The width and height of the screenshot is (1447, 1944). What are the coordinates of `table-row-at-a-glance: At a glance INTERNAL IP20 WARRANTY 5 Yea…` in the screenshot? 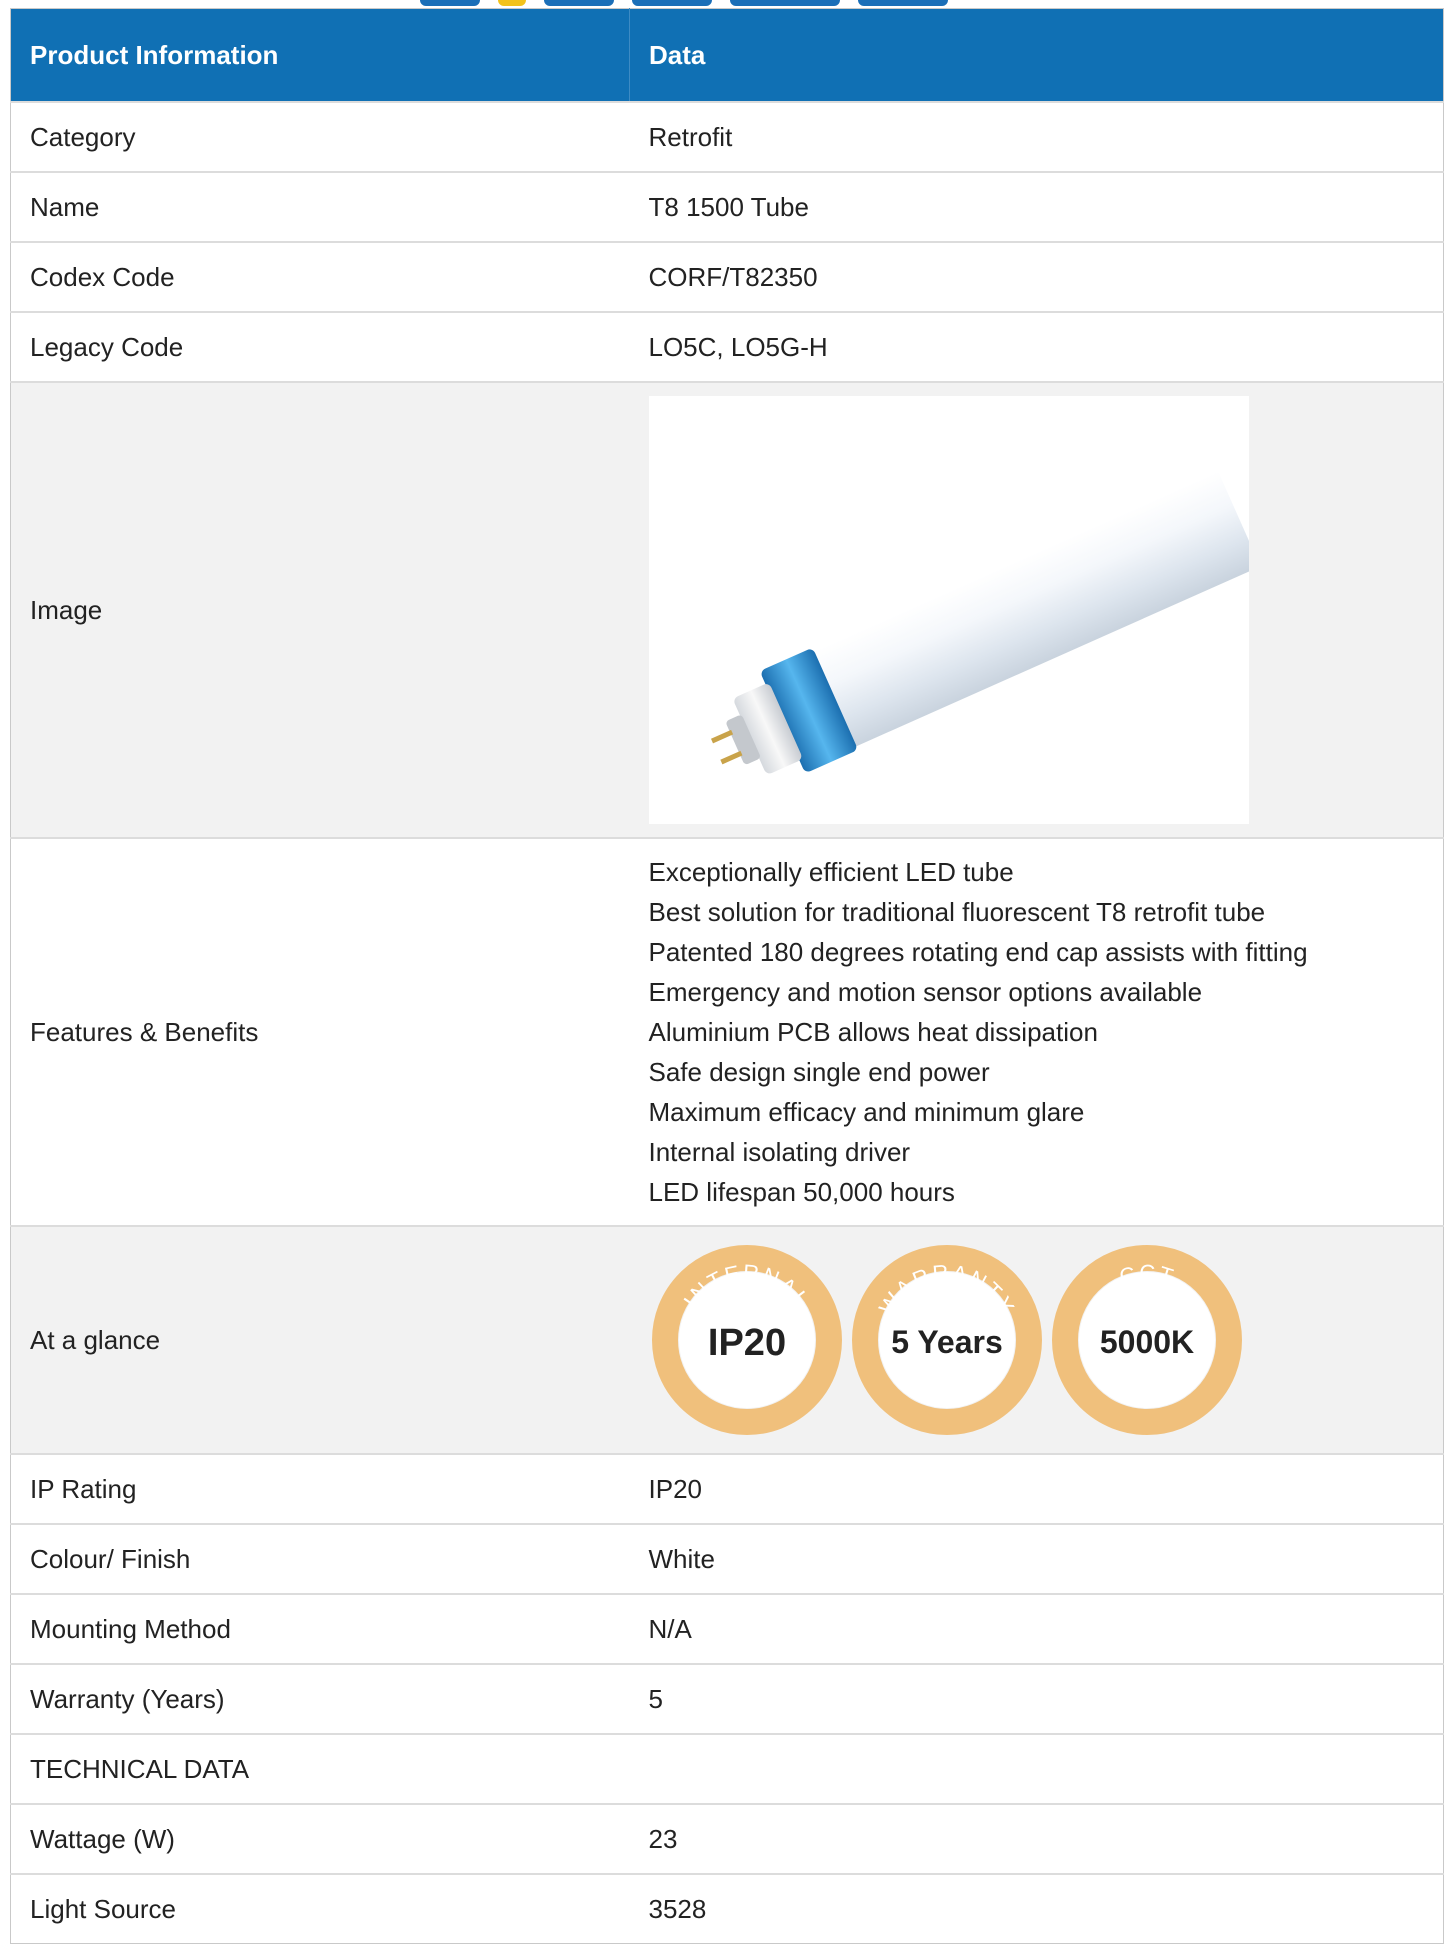 It's located at (727, 1339).